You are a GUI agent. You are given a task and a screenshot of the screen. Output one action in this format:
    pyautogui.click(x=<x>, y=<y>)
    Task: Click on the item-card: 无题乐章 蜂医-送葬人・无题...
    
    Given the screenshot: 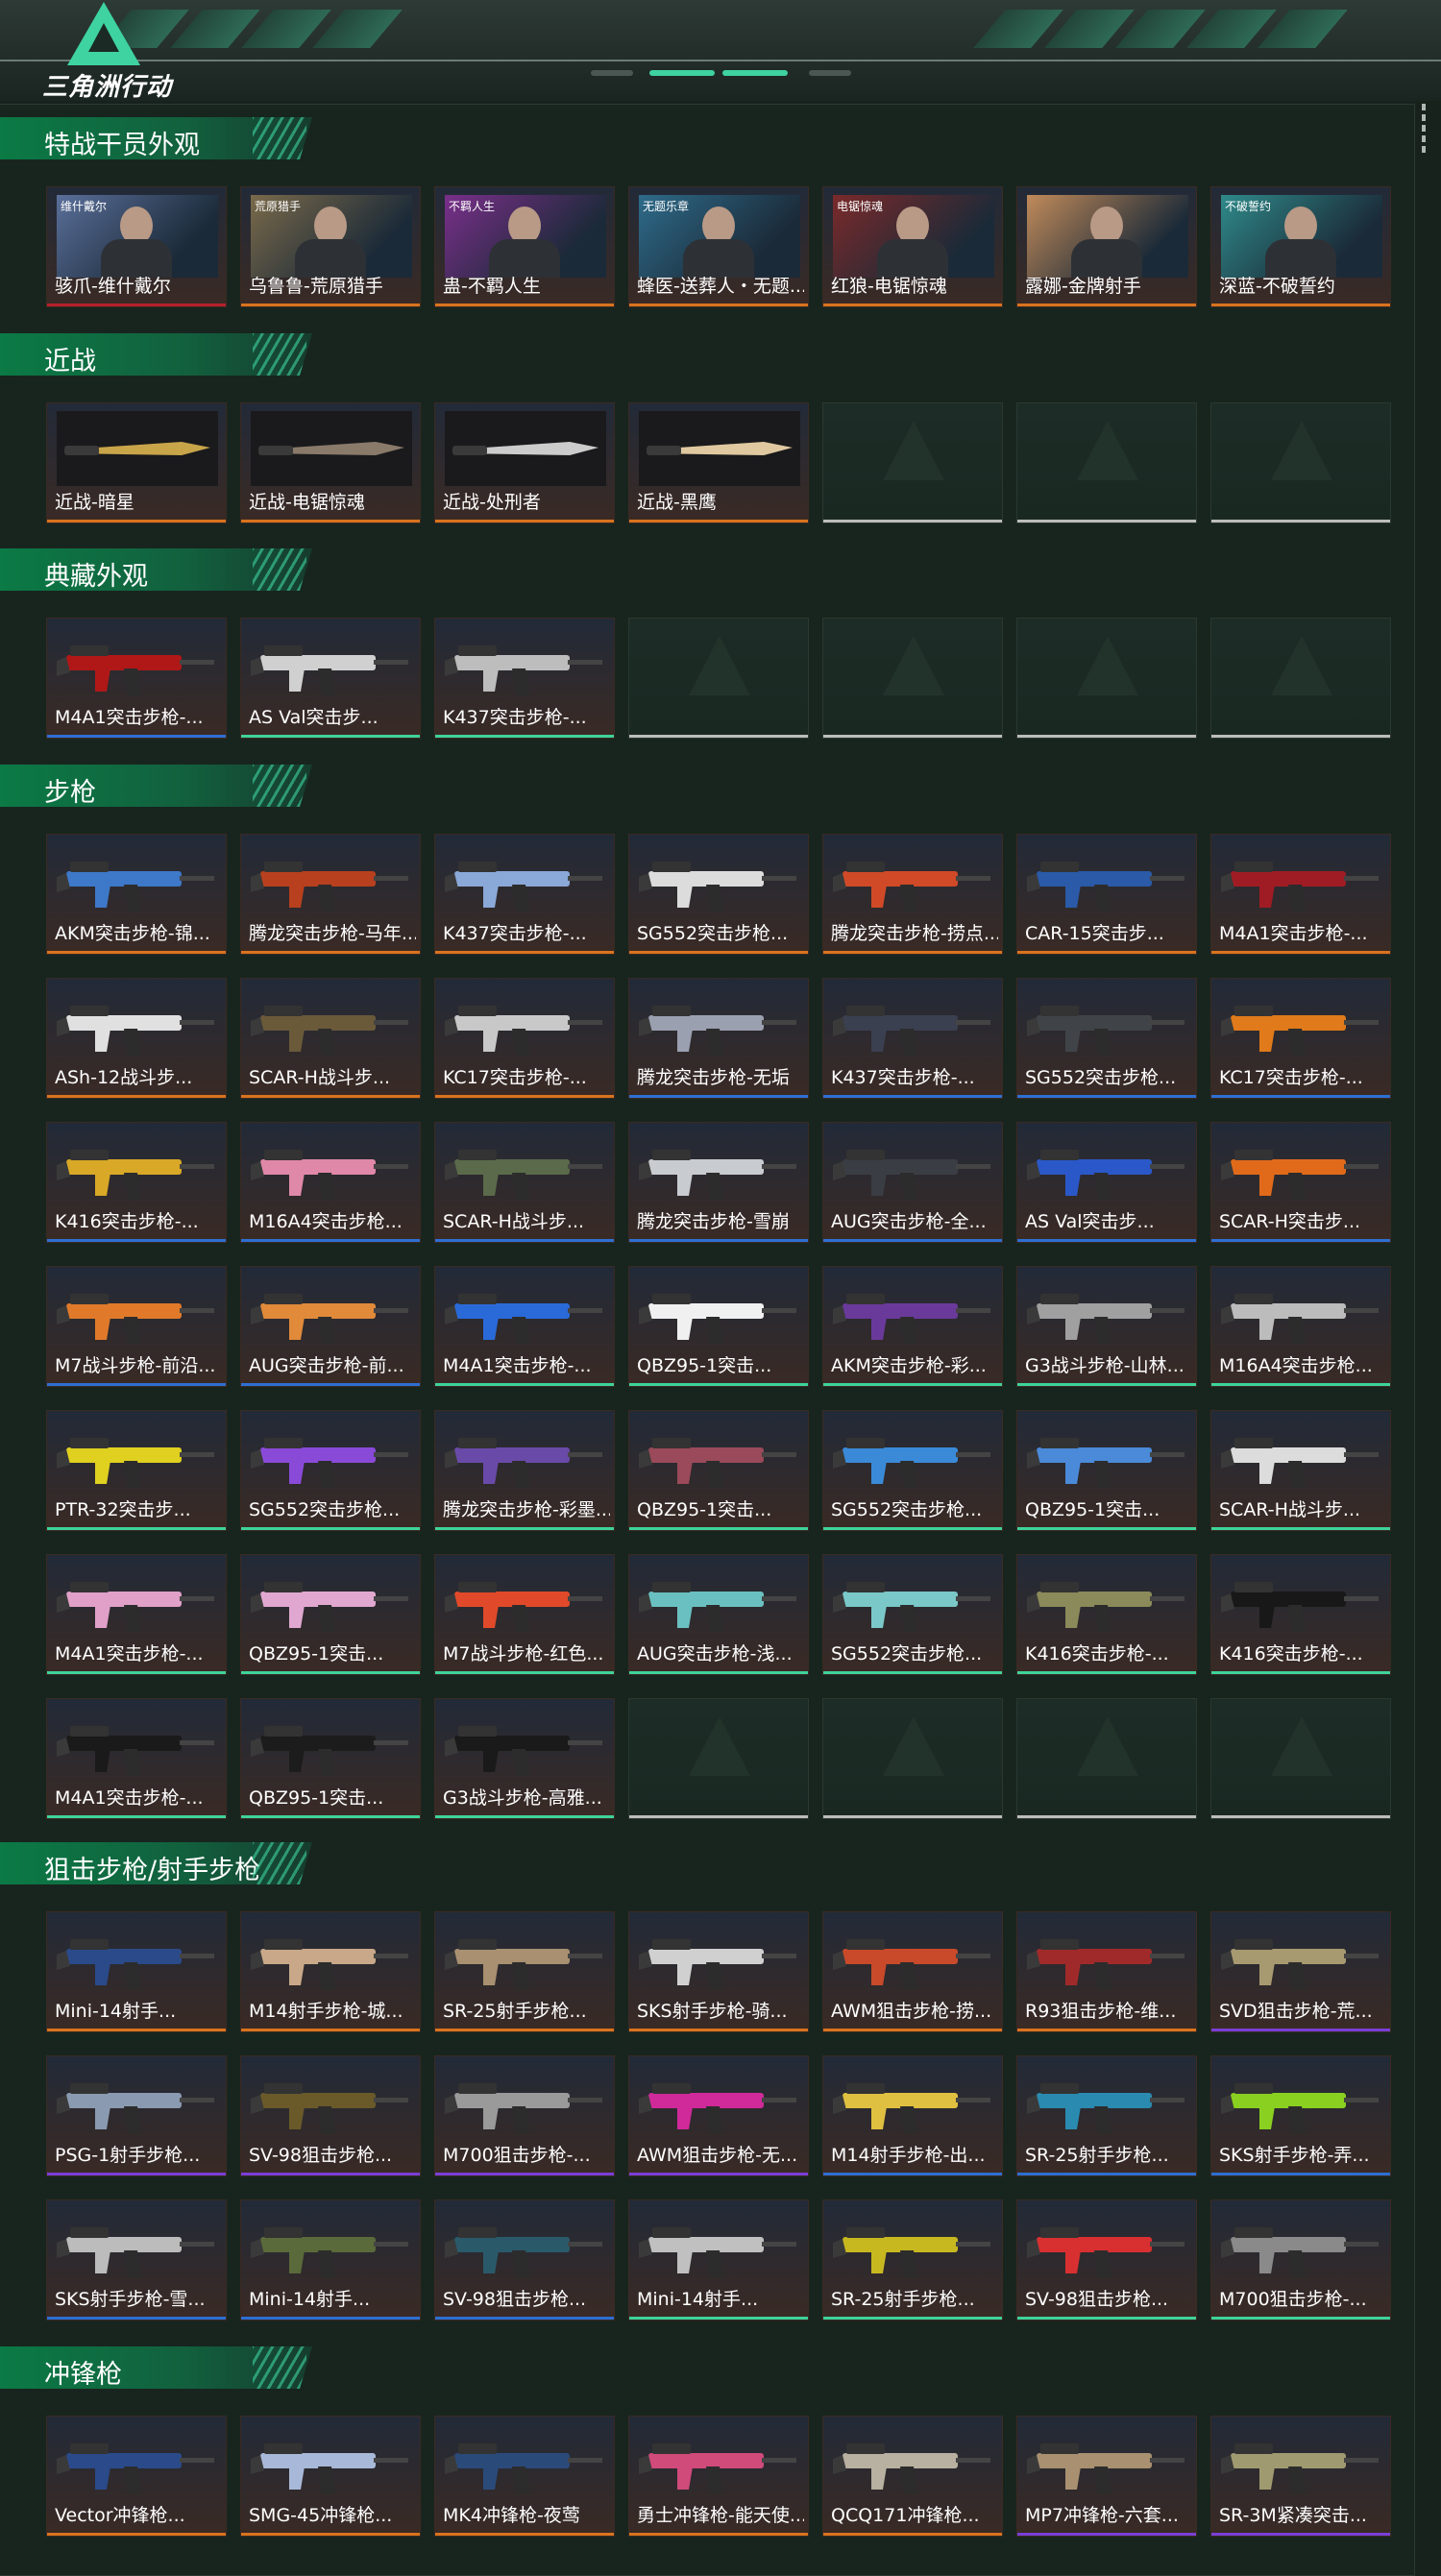 What is the action you would take?
    pyautogui.click(x=718, y=246)
    